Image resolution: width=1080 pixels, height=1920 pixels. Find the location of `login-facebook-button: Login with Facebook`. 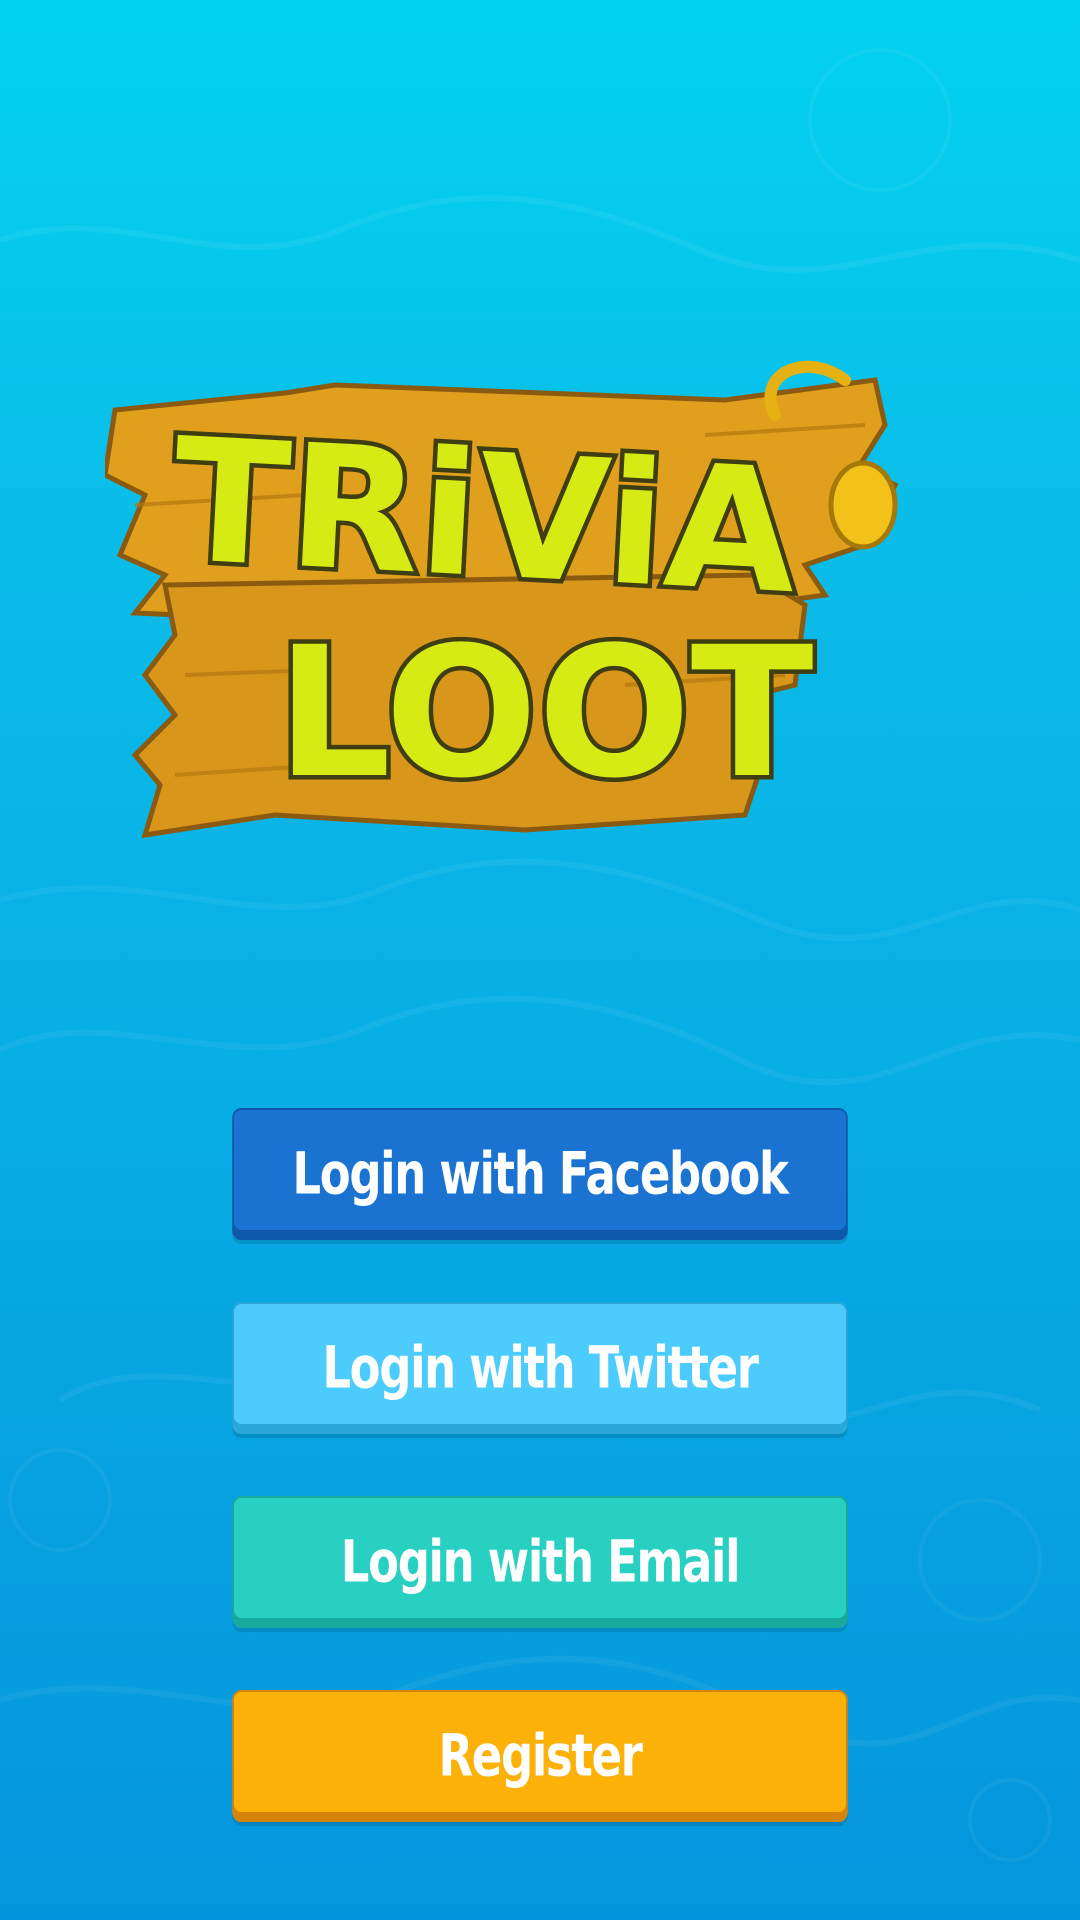

login-facebook-button: Login with Facebook is located at coordinates (540, 1174).